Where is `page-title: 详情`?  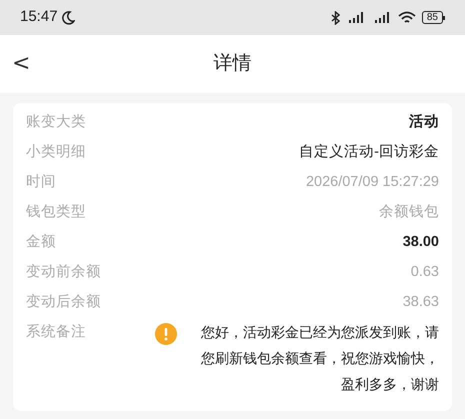 page-title: 详情 is located at coordinates (233, 64).